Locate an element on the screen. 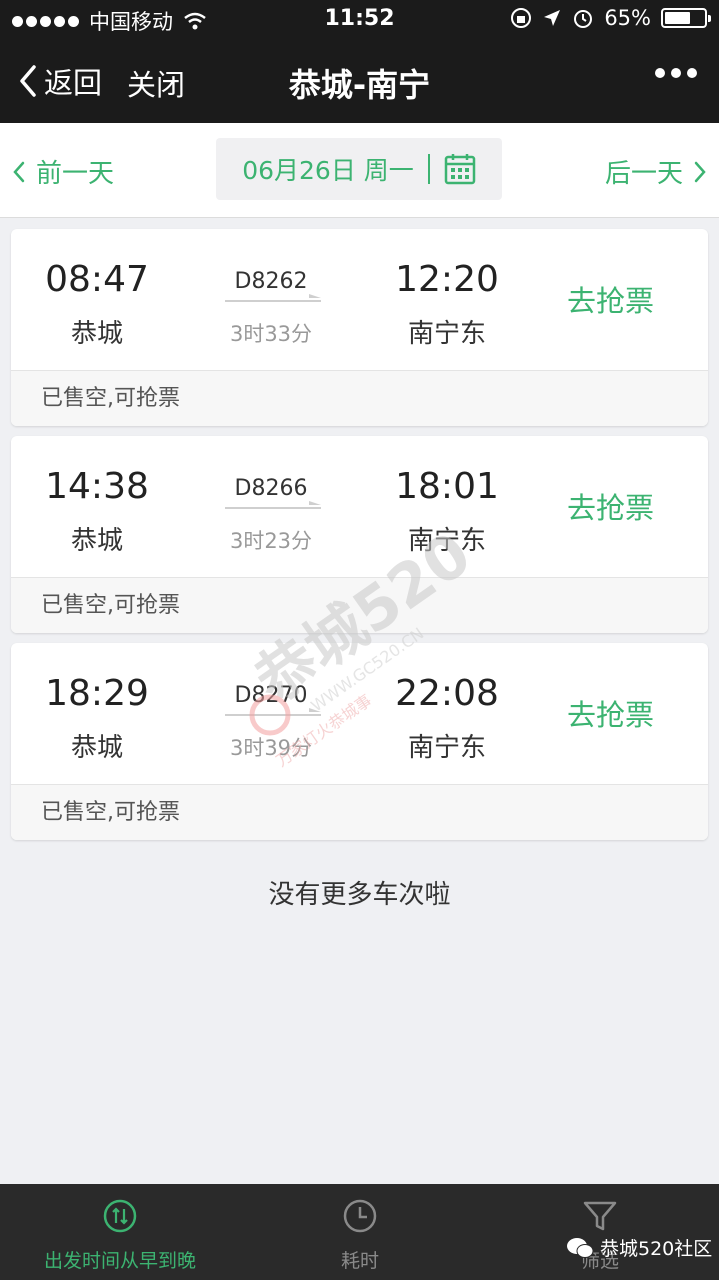 Image resolution: width=719 pixels, height=1280 pixels. date-bar: 前一天 06月26日 周一 后一天 is located at coordinates (359, 170).